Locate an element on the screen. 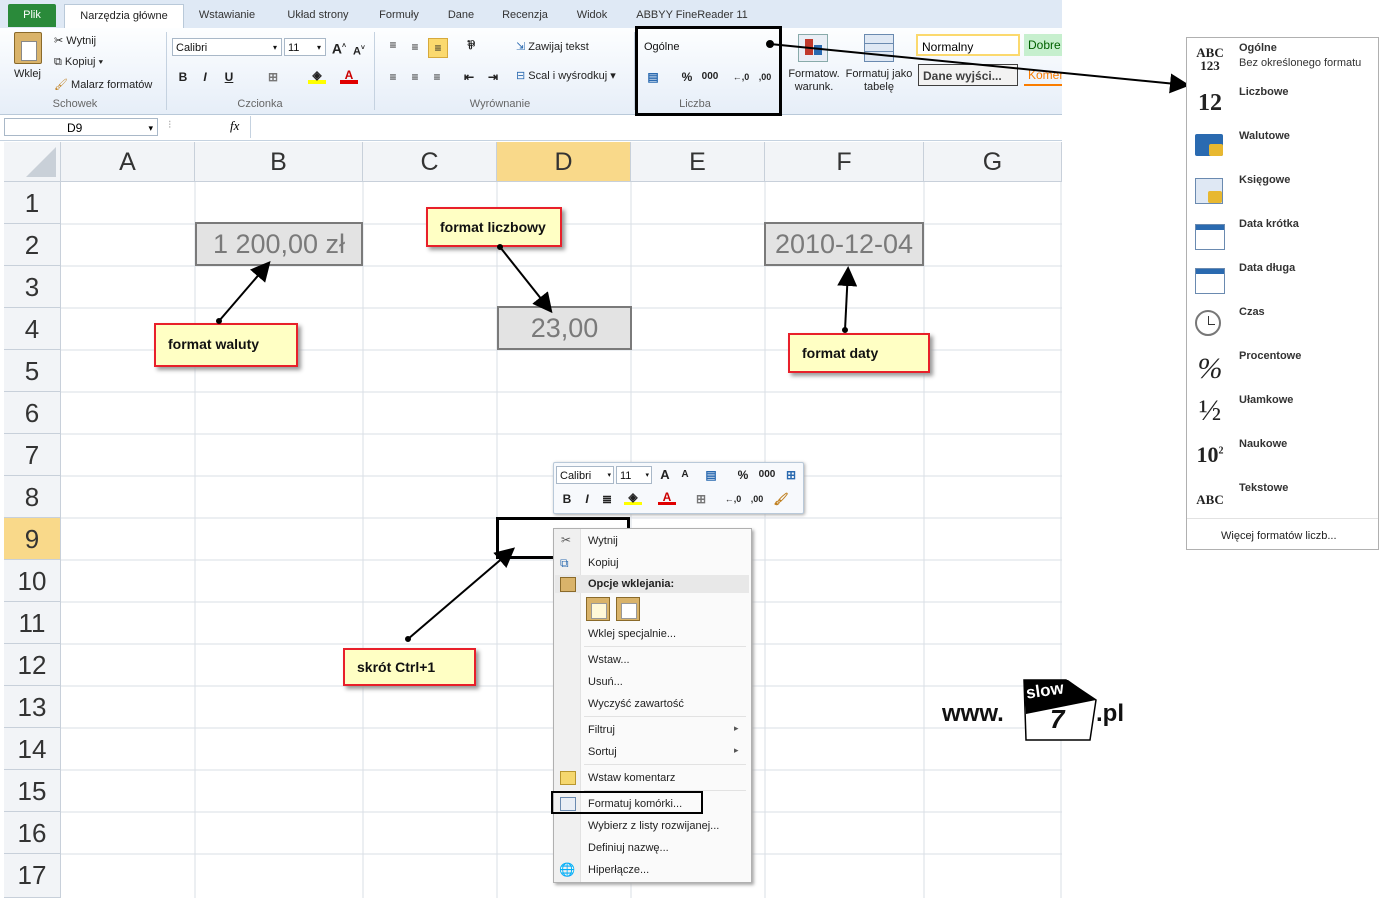  mini-accounting-icon: ▤ is located at coordinates (711, 475).